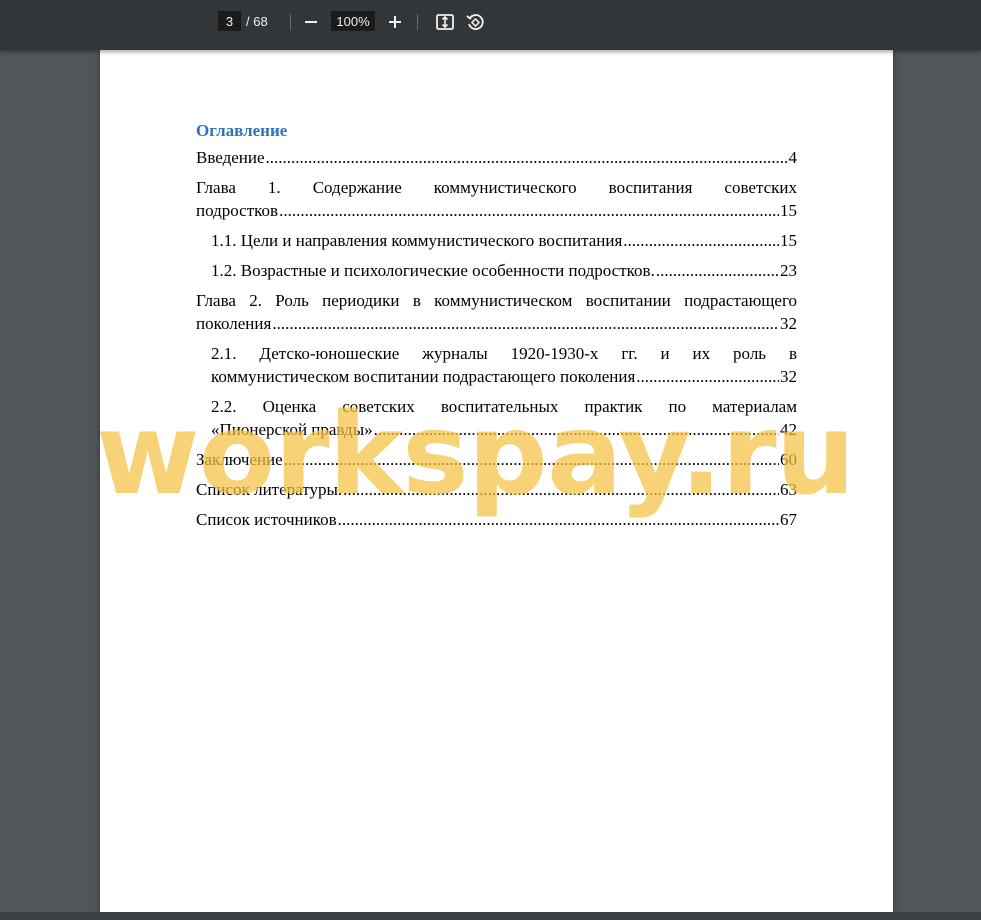  I want to click on fit-to-page-icon, so click(445, 22).